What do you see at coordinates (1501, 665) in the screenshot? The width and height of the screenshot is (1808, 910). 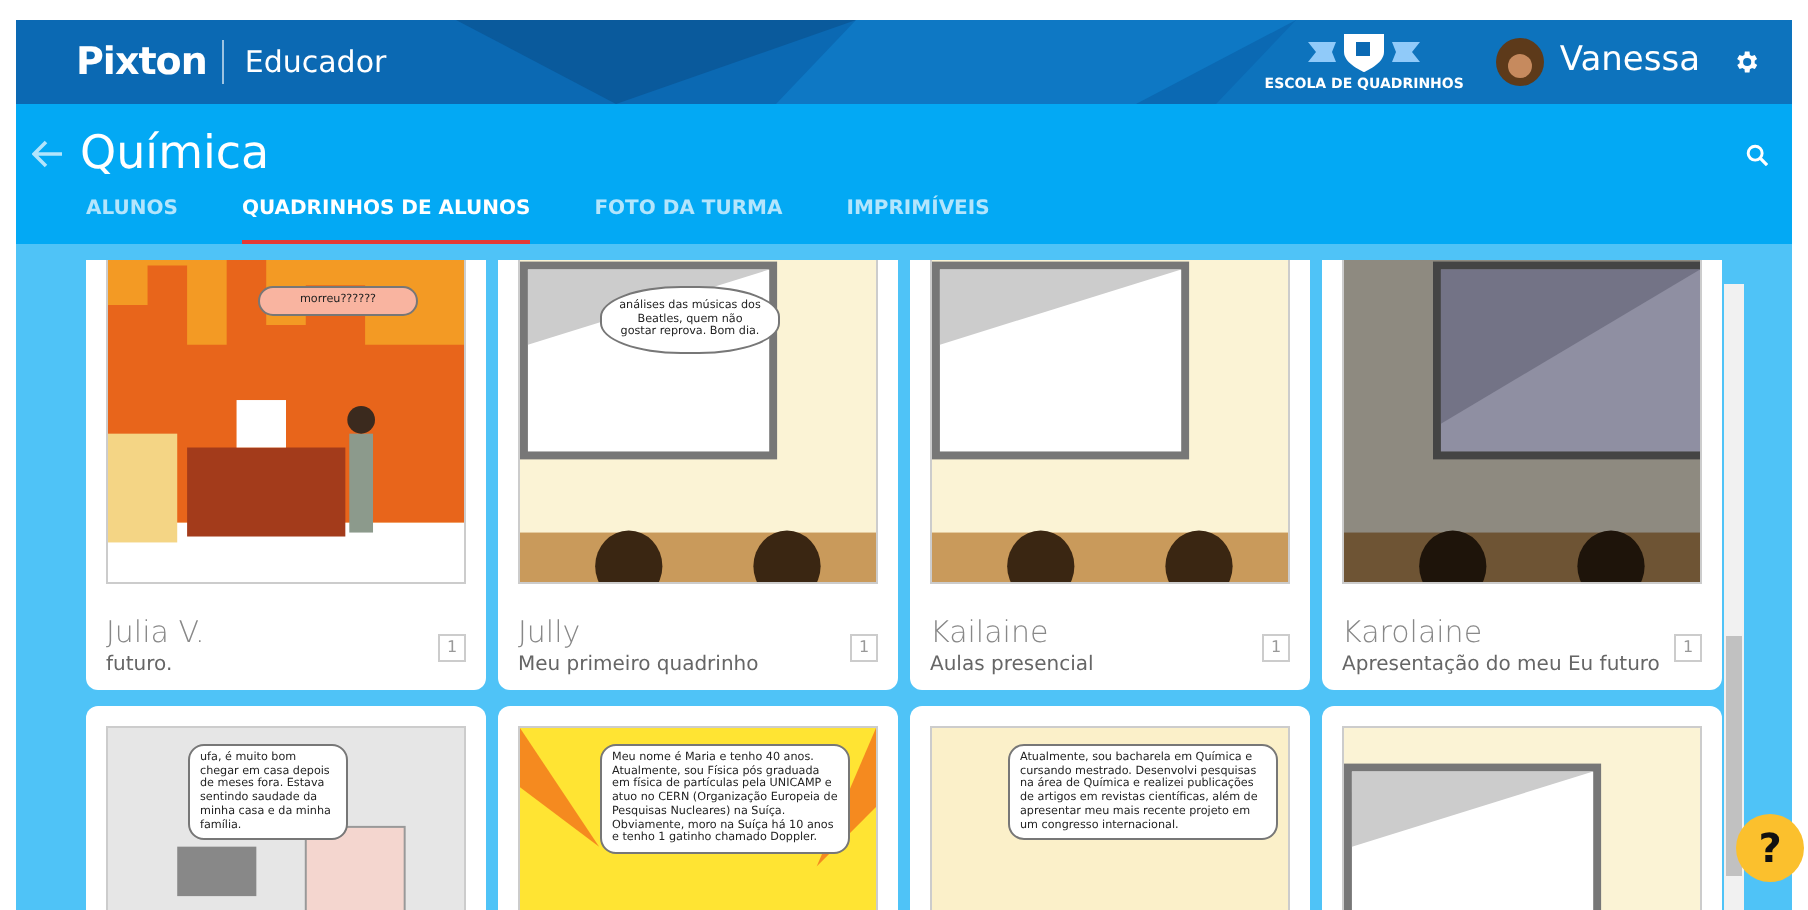 I see `comic-title: Apresentação do meu Eu futuro` at bounding box center [1501, 665].